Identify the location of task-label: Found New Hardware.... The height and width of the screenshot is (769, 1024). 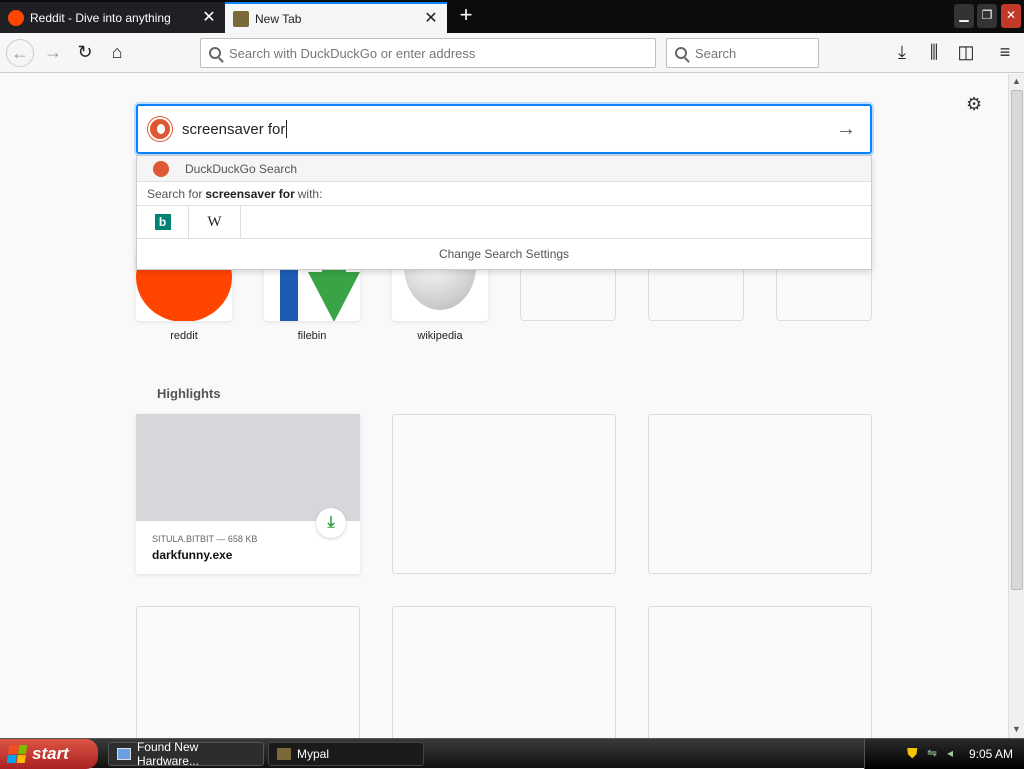
(167, 754).